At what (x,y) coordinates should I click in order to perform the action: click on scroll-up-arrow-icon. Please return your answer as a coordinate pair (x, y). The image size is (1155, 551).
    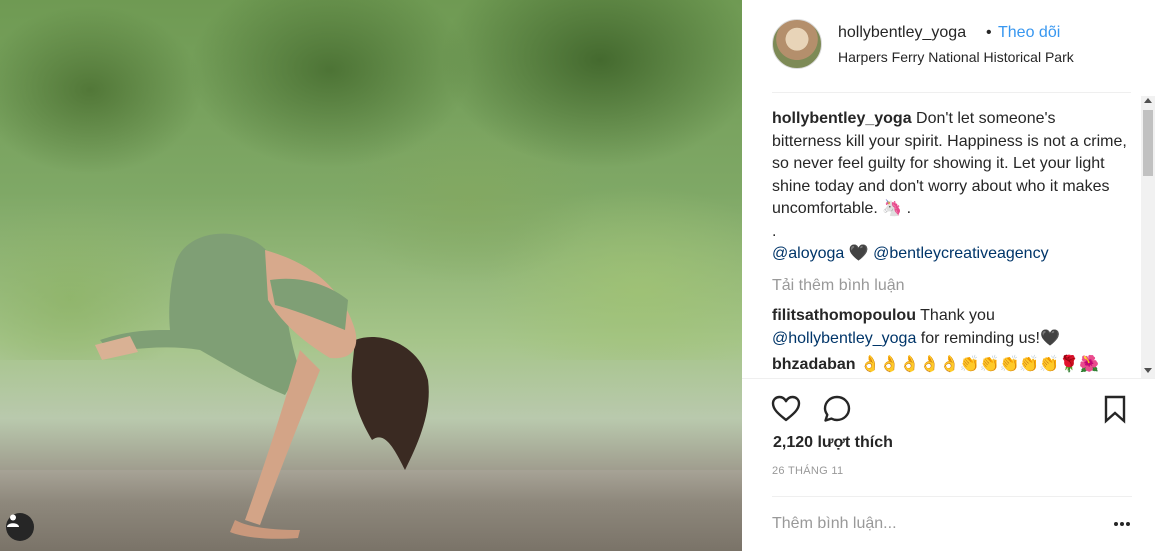
    Looking at the image, I should click on (1148, 100).